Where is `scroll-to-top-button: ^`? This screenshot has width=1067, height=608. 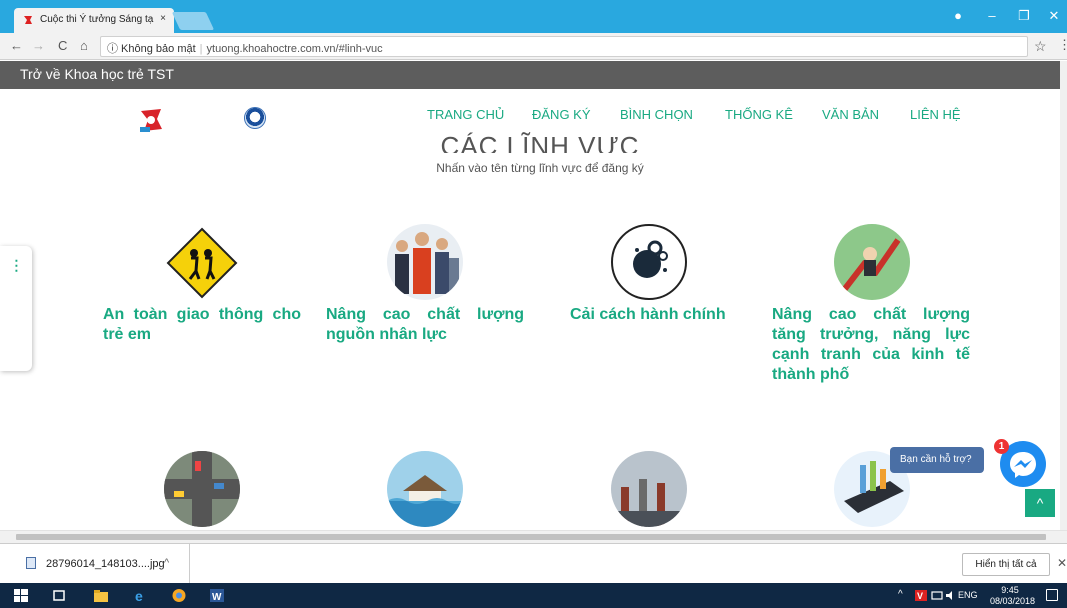
scroll-to-top-button: ^ is located at coordinates (1040, 503).